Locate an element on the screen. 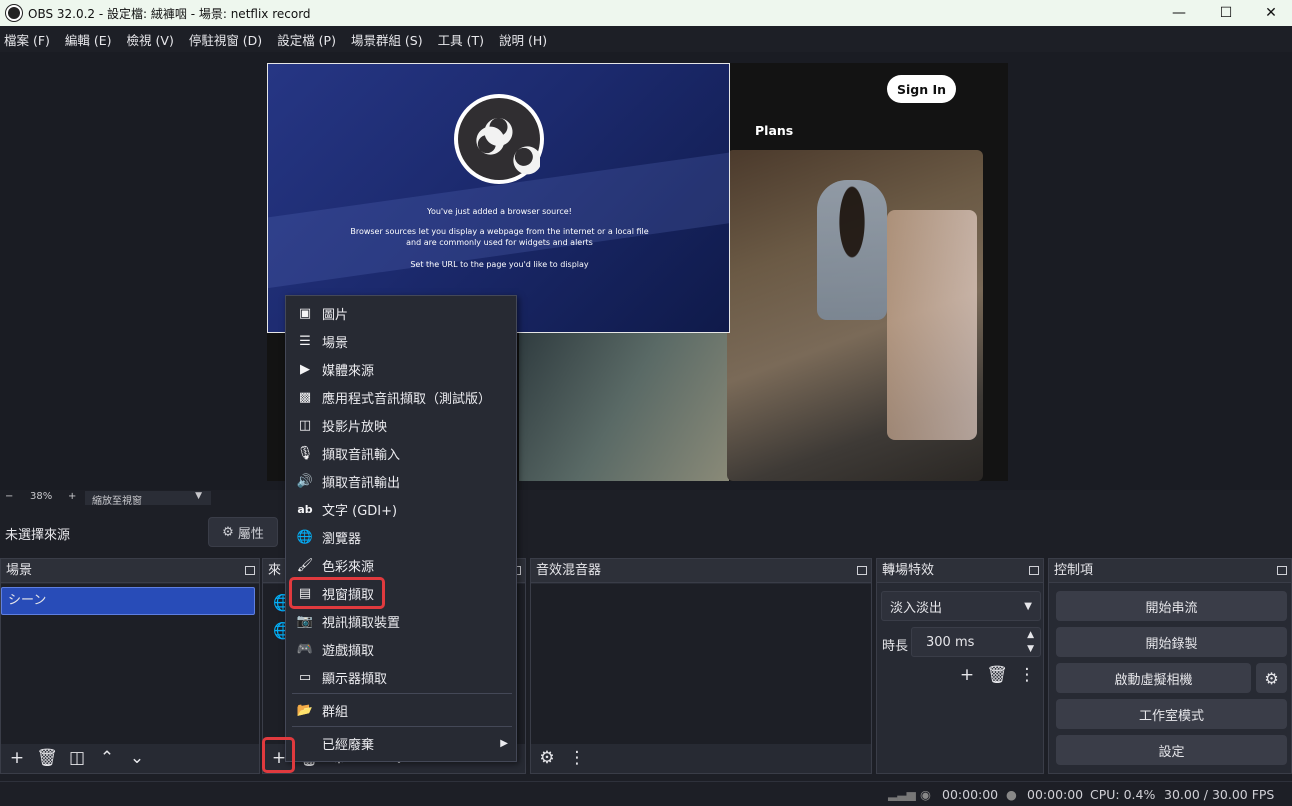 Image resolution: width=1292 pixels, height=806 pixels. menu-item-label: 視訊擷取裝置 is located at coordinates (361, 623).